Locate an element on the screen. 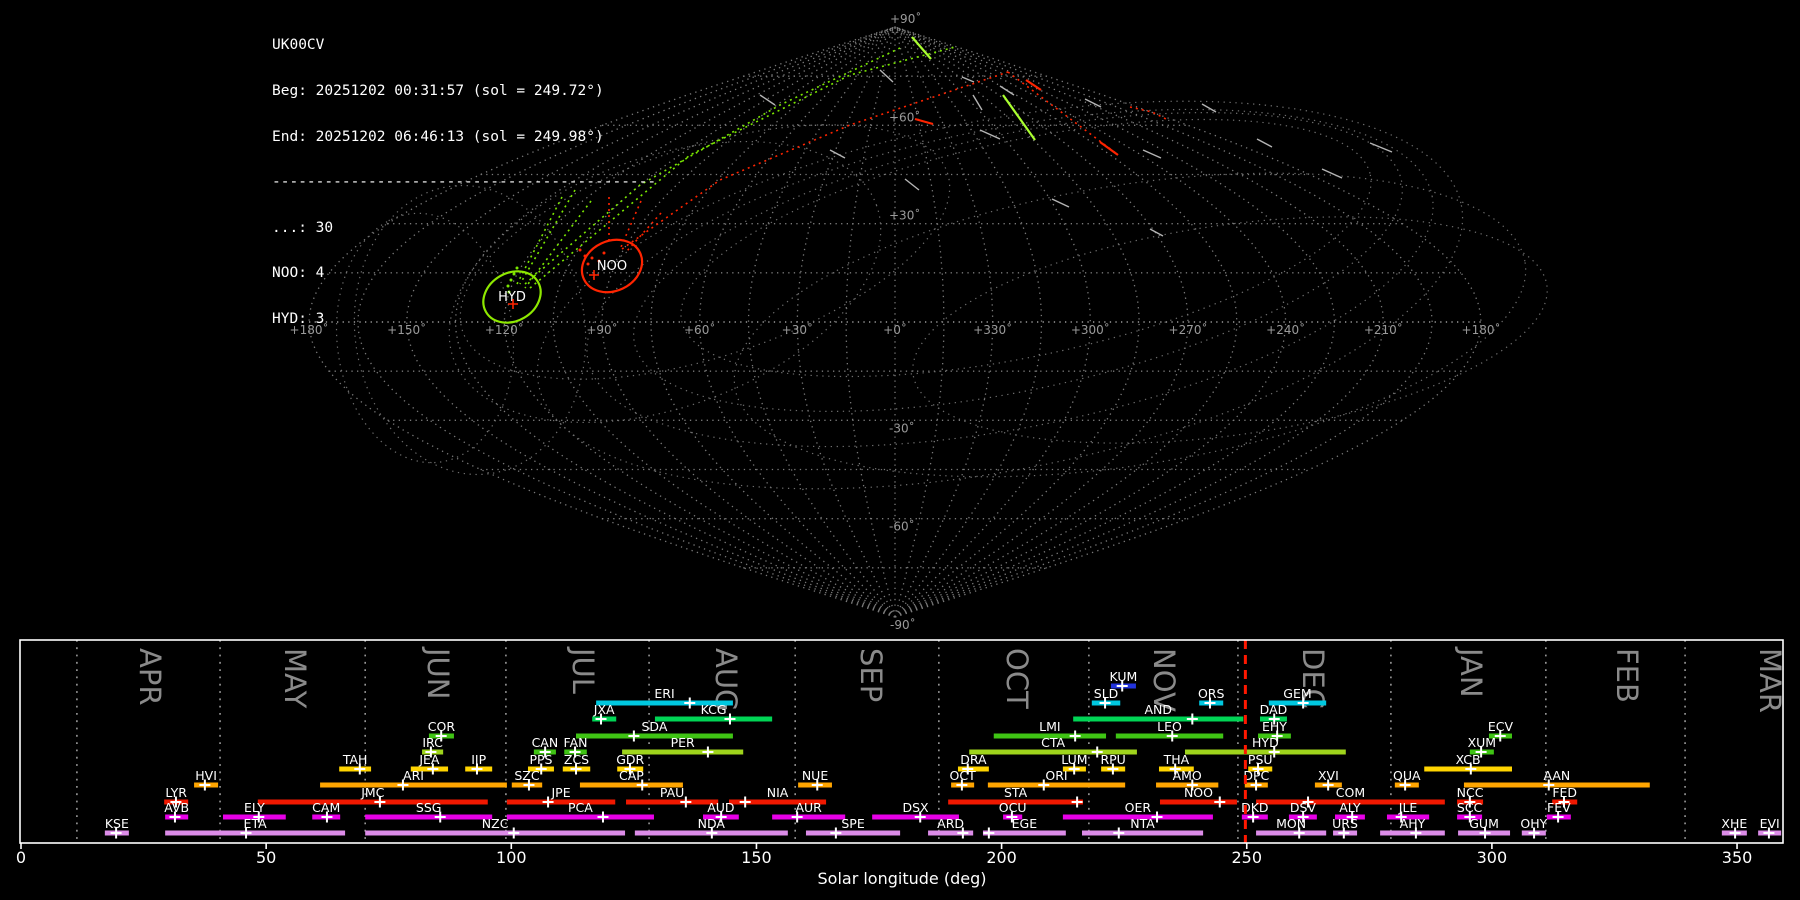  shower-label: PSU is located at coordinates (1260, 759).